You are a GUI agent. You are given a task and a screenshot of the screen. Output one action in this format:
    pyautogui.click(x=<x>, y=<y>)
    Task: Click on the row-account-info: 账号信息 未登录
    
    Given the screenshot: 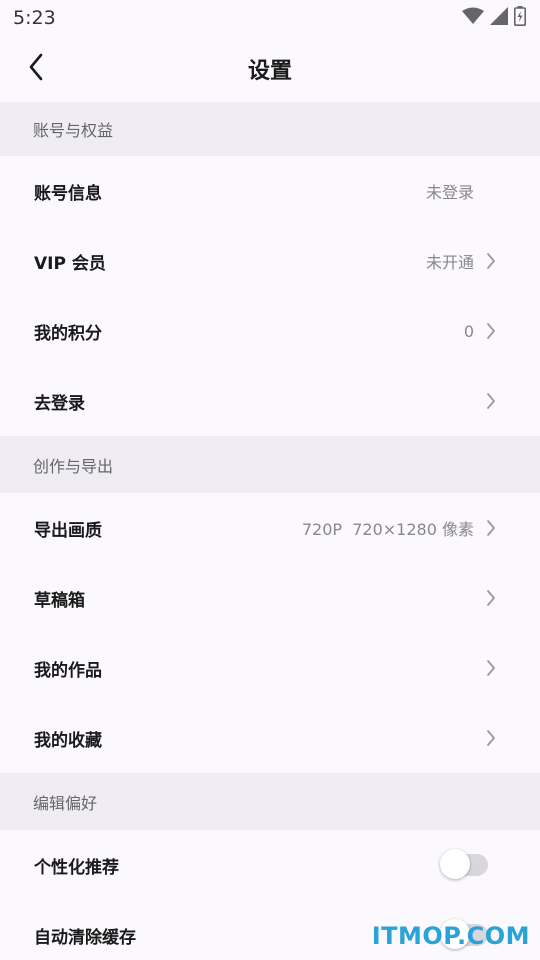 What is the action you would take?
    pyautogui.click(x=270, y=191)
    